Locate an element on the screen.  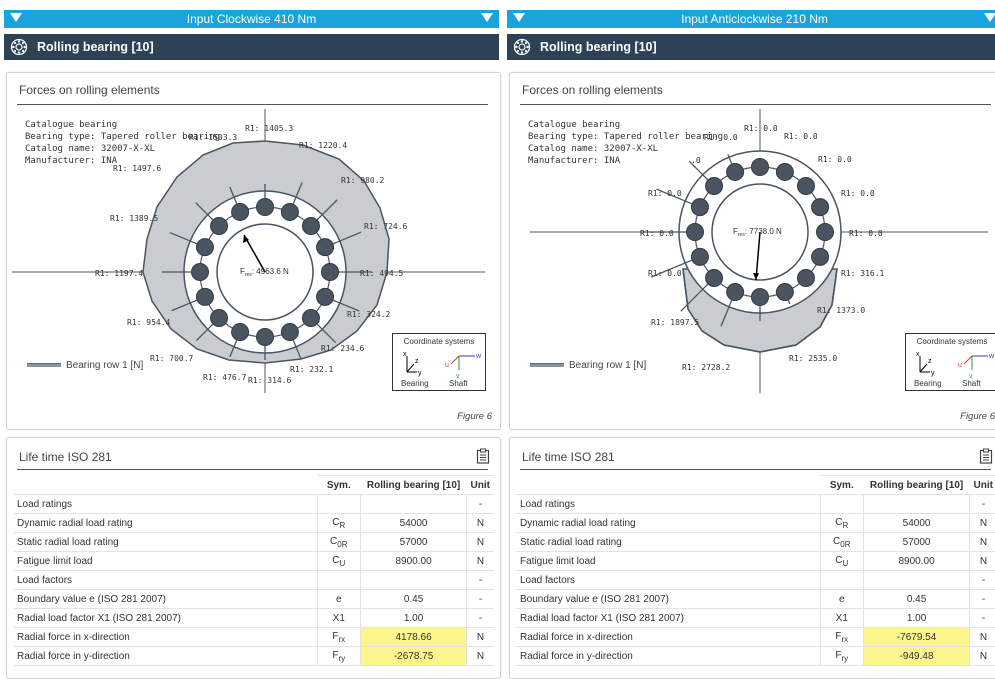
table-row: Dynamic radial load rating CR 54000 N is located at coordinates (755, 523).